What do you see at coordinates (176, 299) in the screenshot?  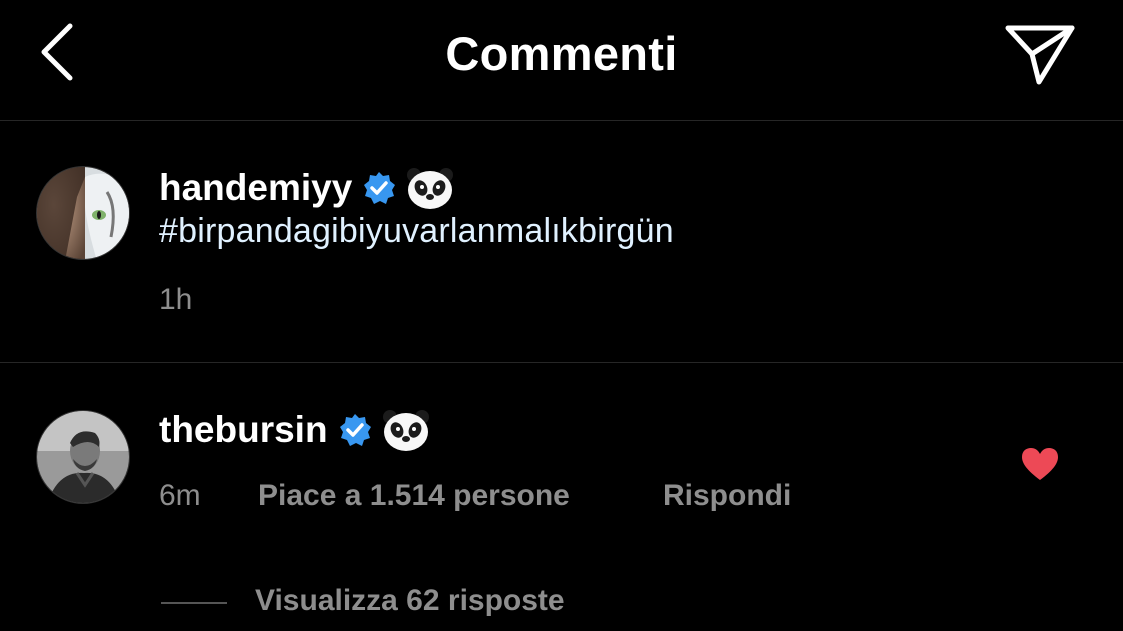 I see `caption-timestamp: 1h` at bounding box center [176, 299].